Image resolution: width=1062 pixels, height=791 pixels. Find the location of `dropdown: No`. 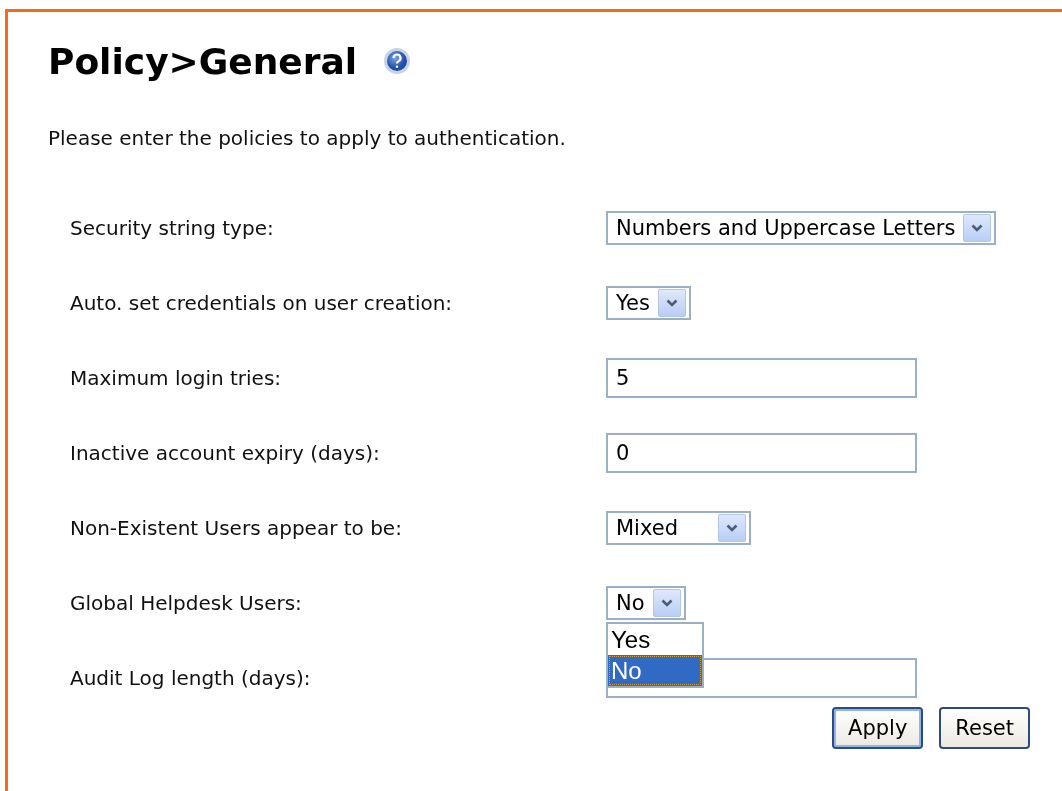

dropdown: No is located at coordinates (646, 602).